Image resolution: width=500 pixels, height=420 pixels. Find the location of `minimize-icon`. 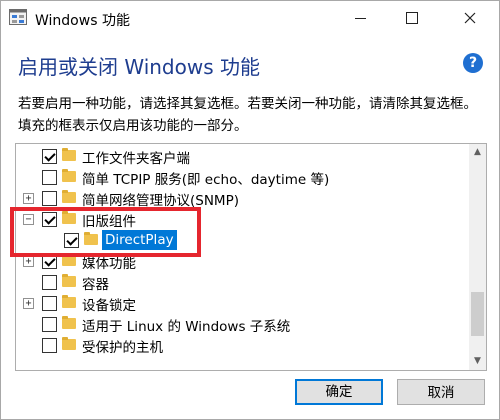

minimize-icon is located at coordinates (360, 18).